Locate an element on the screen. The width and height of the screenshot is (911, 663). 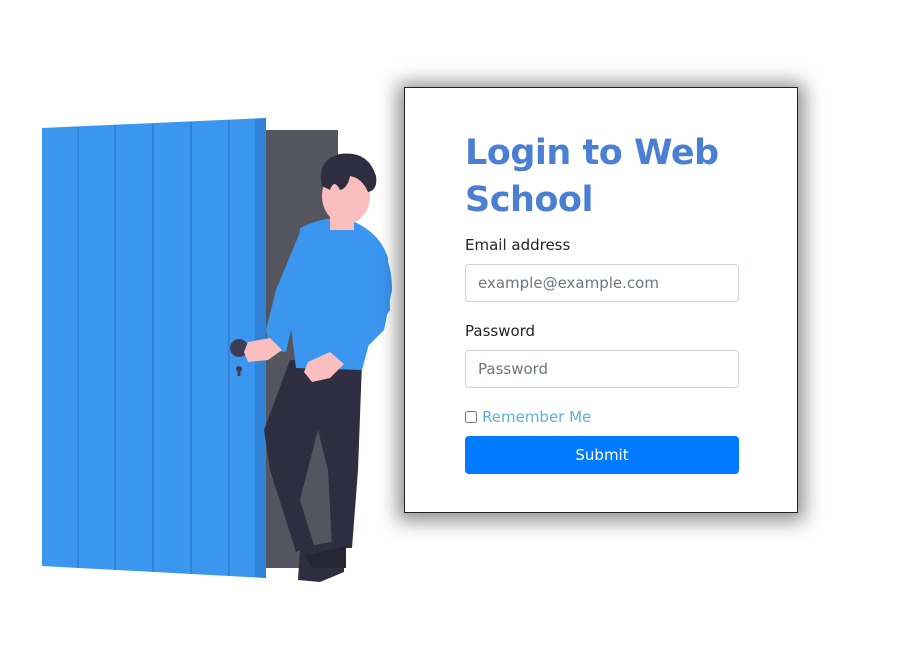
remember-me-row: Remember Me is located at coordinates (528, 417).